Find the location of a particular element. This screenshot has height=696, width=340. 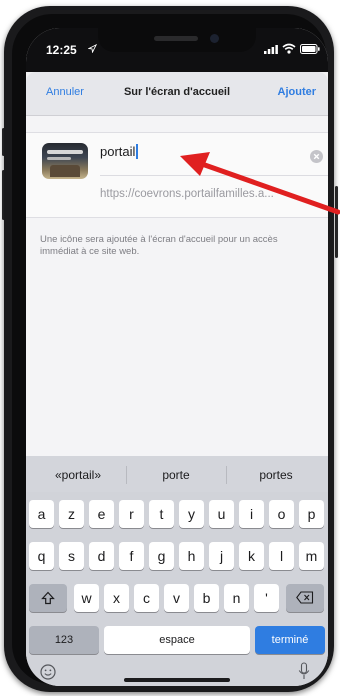

shift-key is located at coordinates (48, 598).